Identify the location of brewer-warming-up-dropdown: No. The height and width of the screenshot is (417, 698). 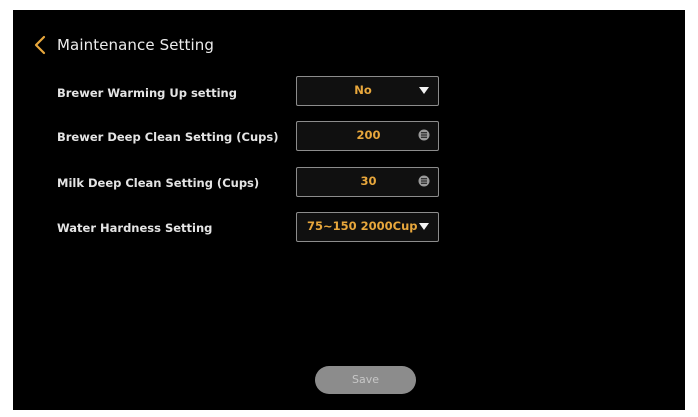
(367, 91).